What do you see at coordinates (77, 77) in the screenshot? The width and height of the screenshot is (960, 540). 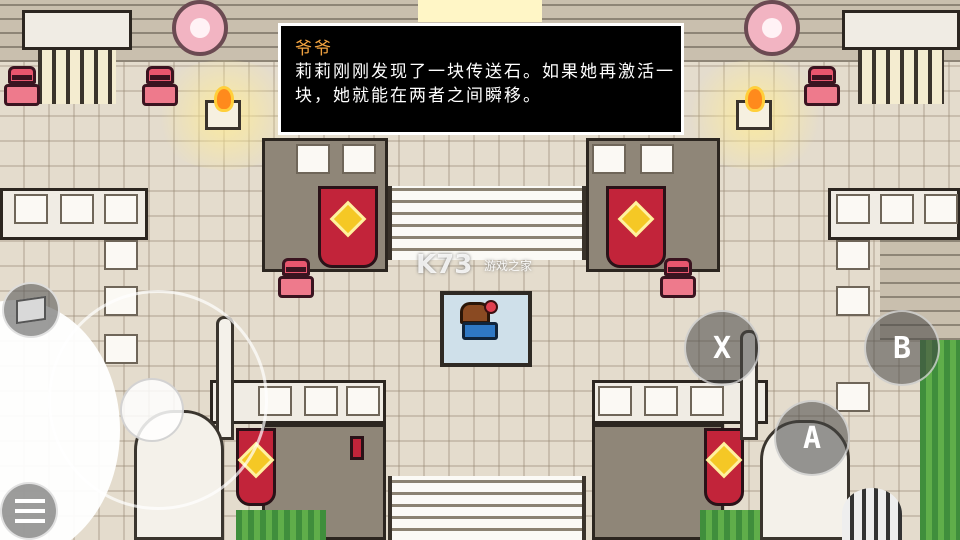 I see `left-gate` at bounding box center [77, 77].